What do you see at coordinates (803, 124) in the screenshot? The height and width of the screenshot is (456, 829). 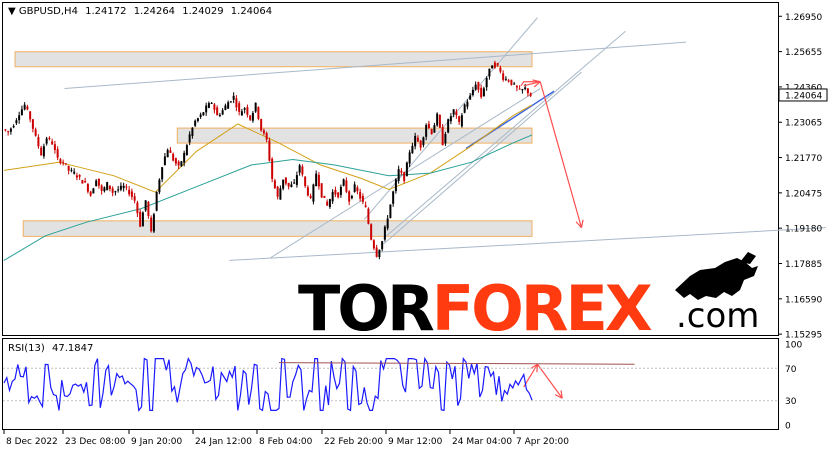 I see `price-tick-label: 1.23065` at bounding box center [803, 124].